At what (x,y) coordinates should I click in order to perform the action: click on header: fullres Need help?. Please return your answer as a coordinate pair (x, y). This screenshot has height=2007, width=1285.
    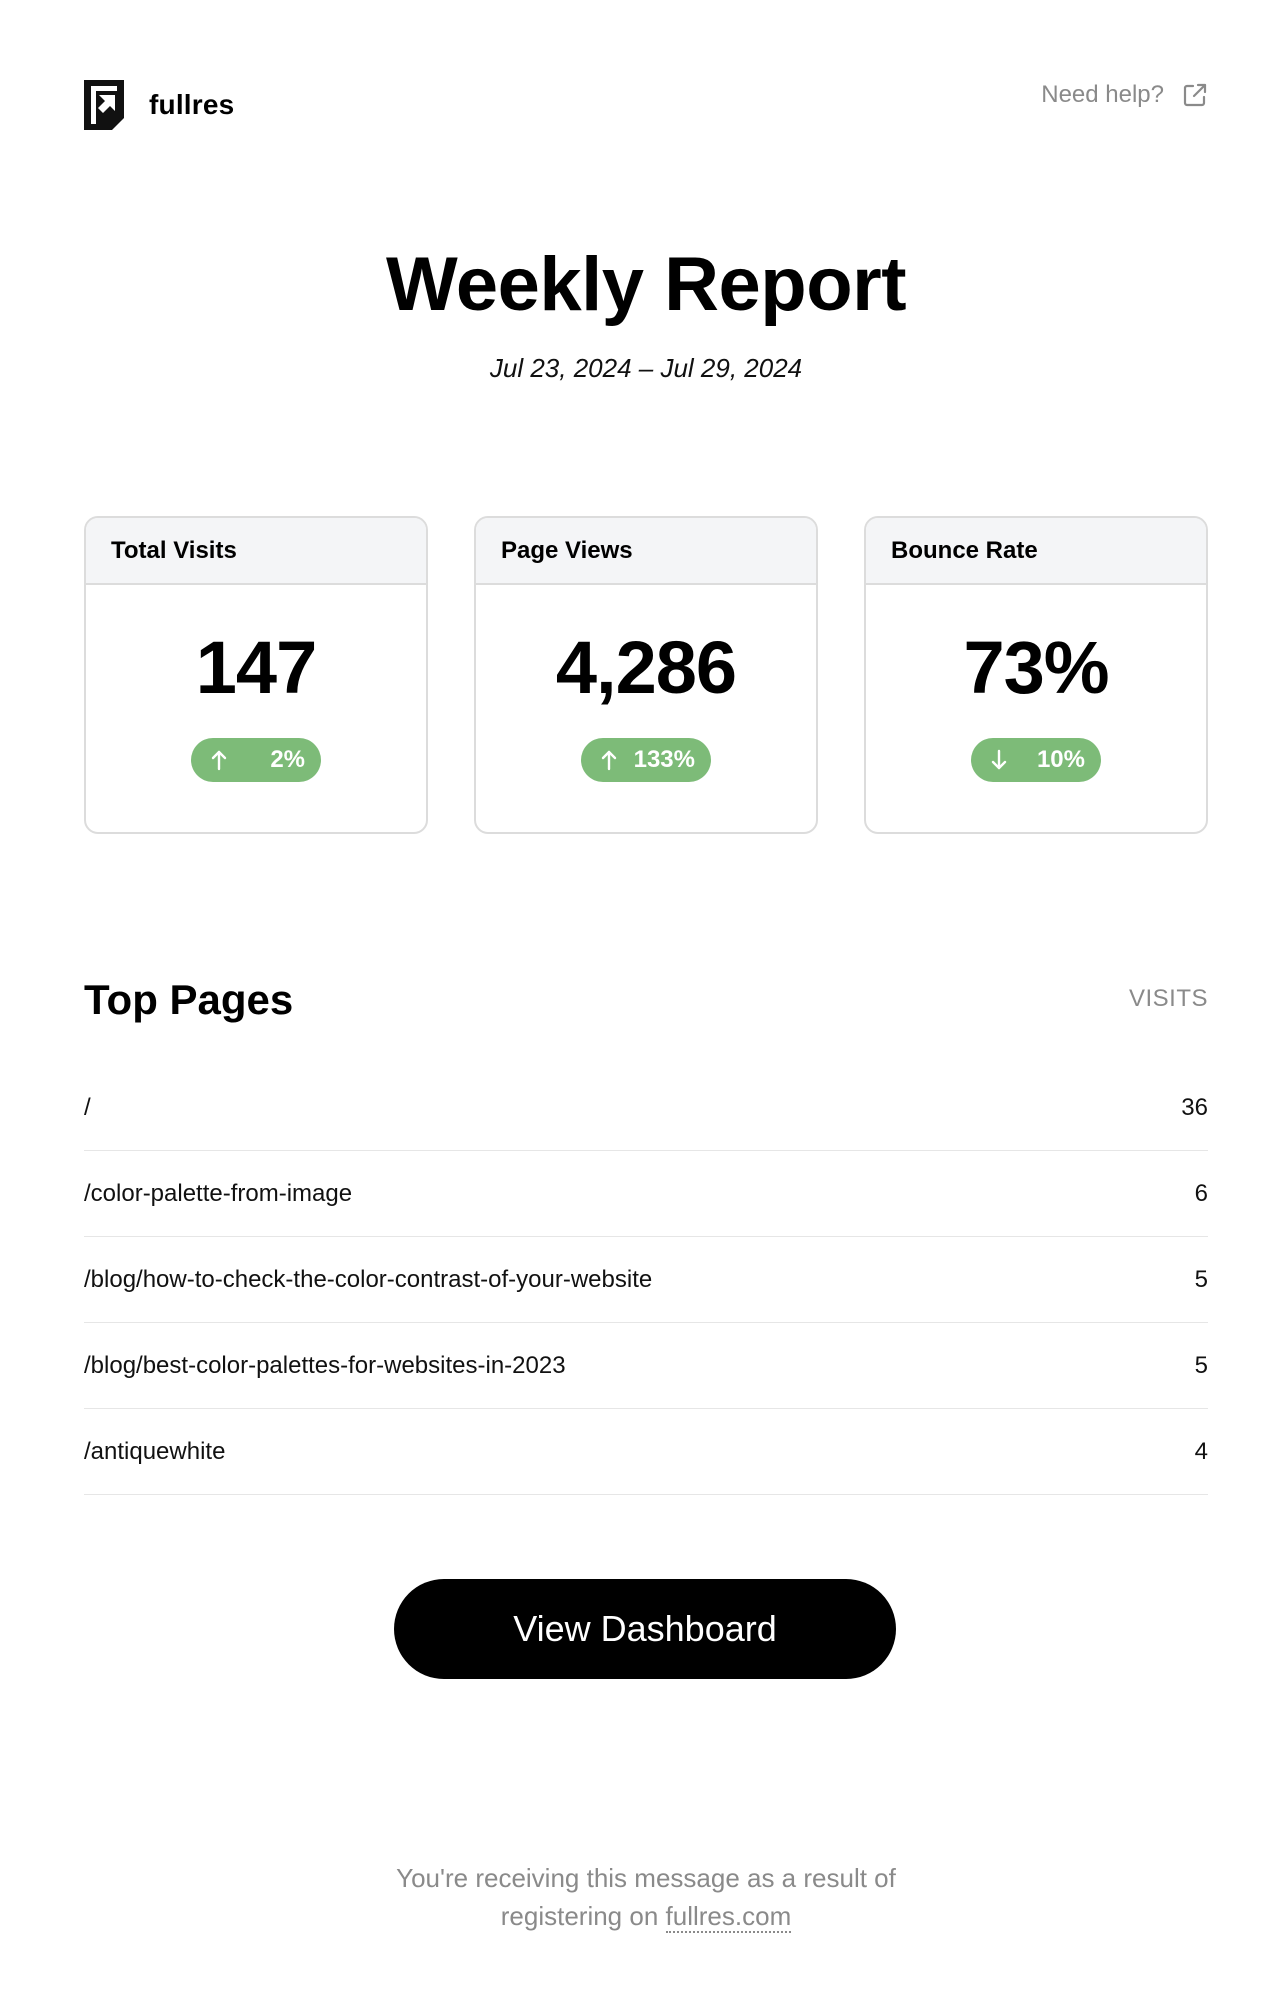
    Looking at the image, I should click on (646, 108).